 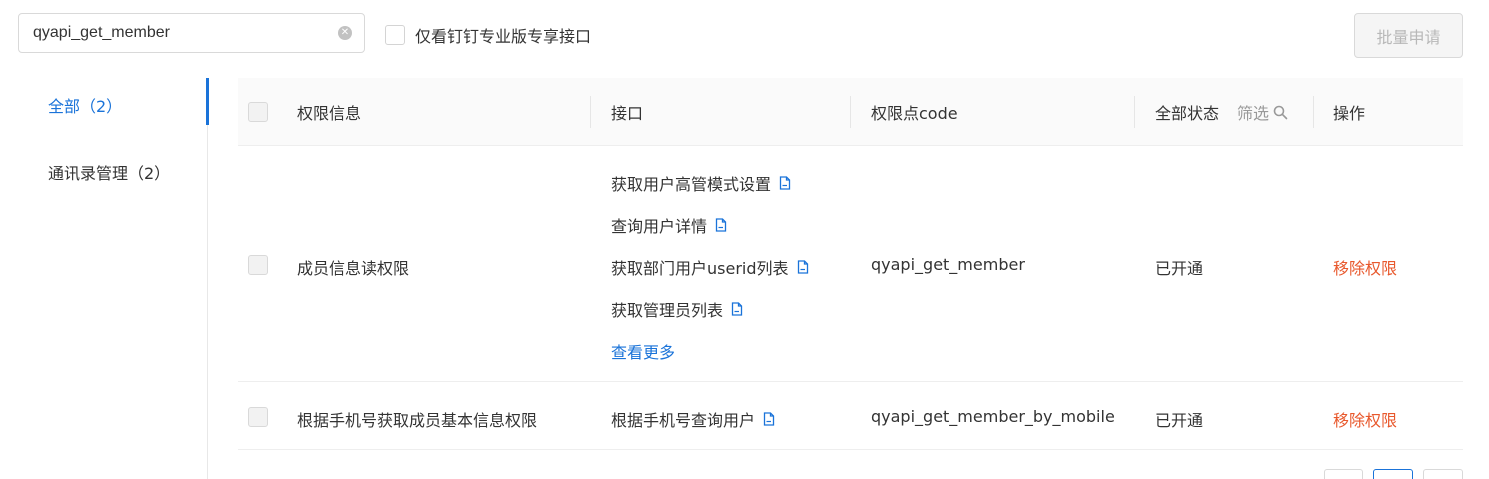 I want to click on status-filter: 筛选, so click(x=1262, y=112).